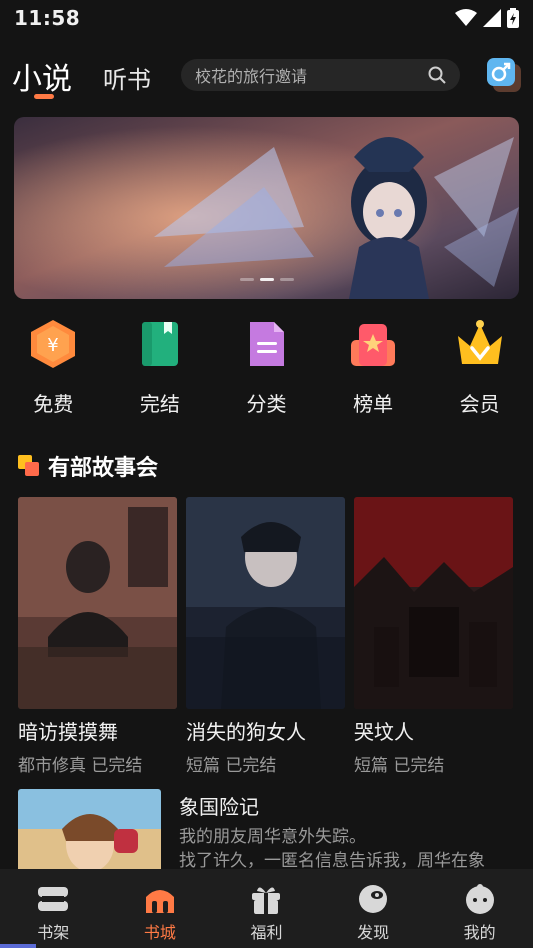 This screenshot has height=948, width=533. Describe the element at coordinates (373, 899) in the screenshot. I see `discover-icon` at that location.